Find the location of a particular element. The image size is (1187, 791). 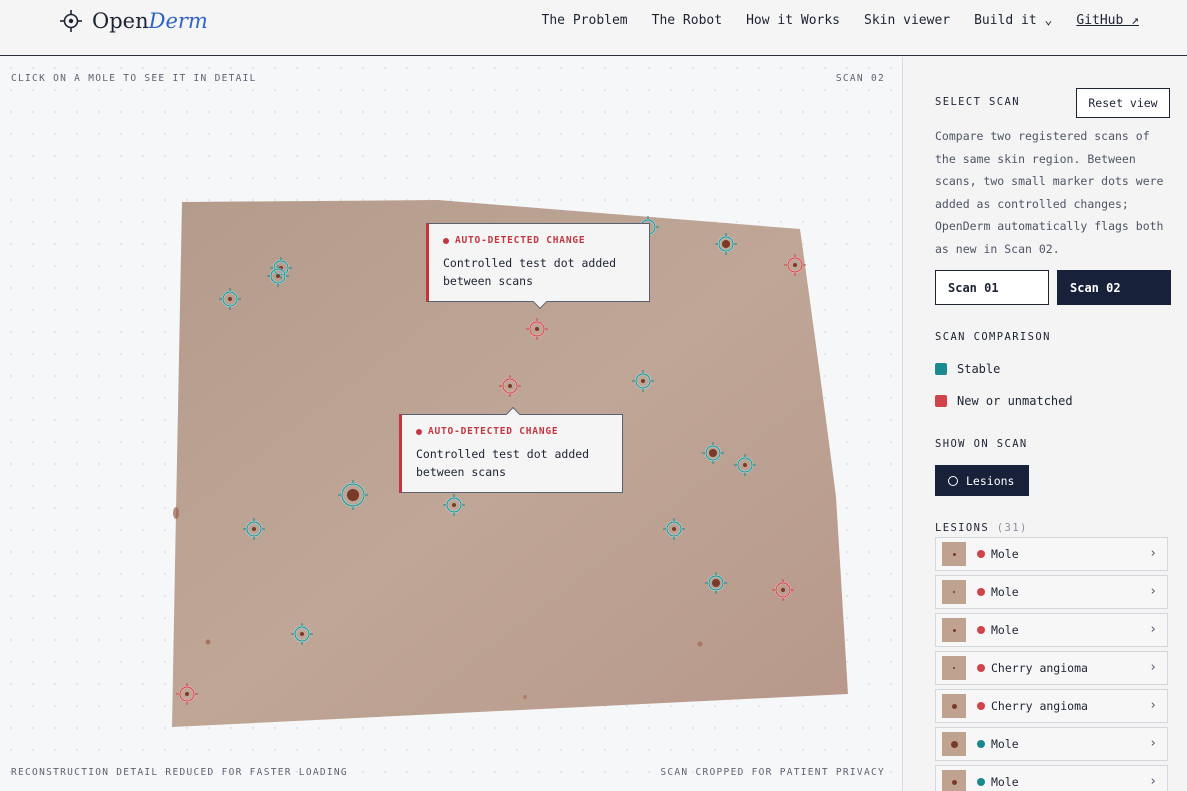

legend-new-label: New or unmatched is located at coordinates (1015, 401).